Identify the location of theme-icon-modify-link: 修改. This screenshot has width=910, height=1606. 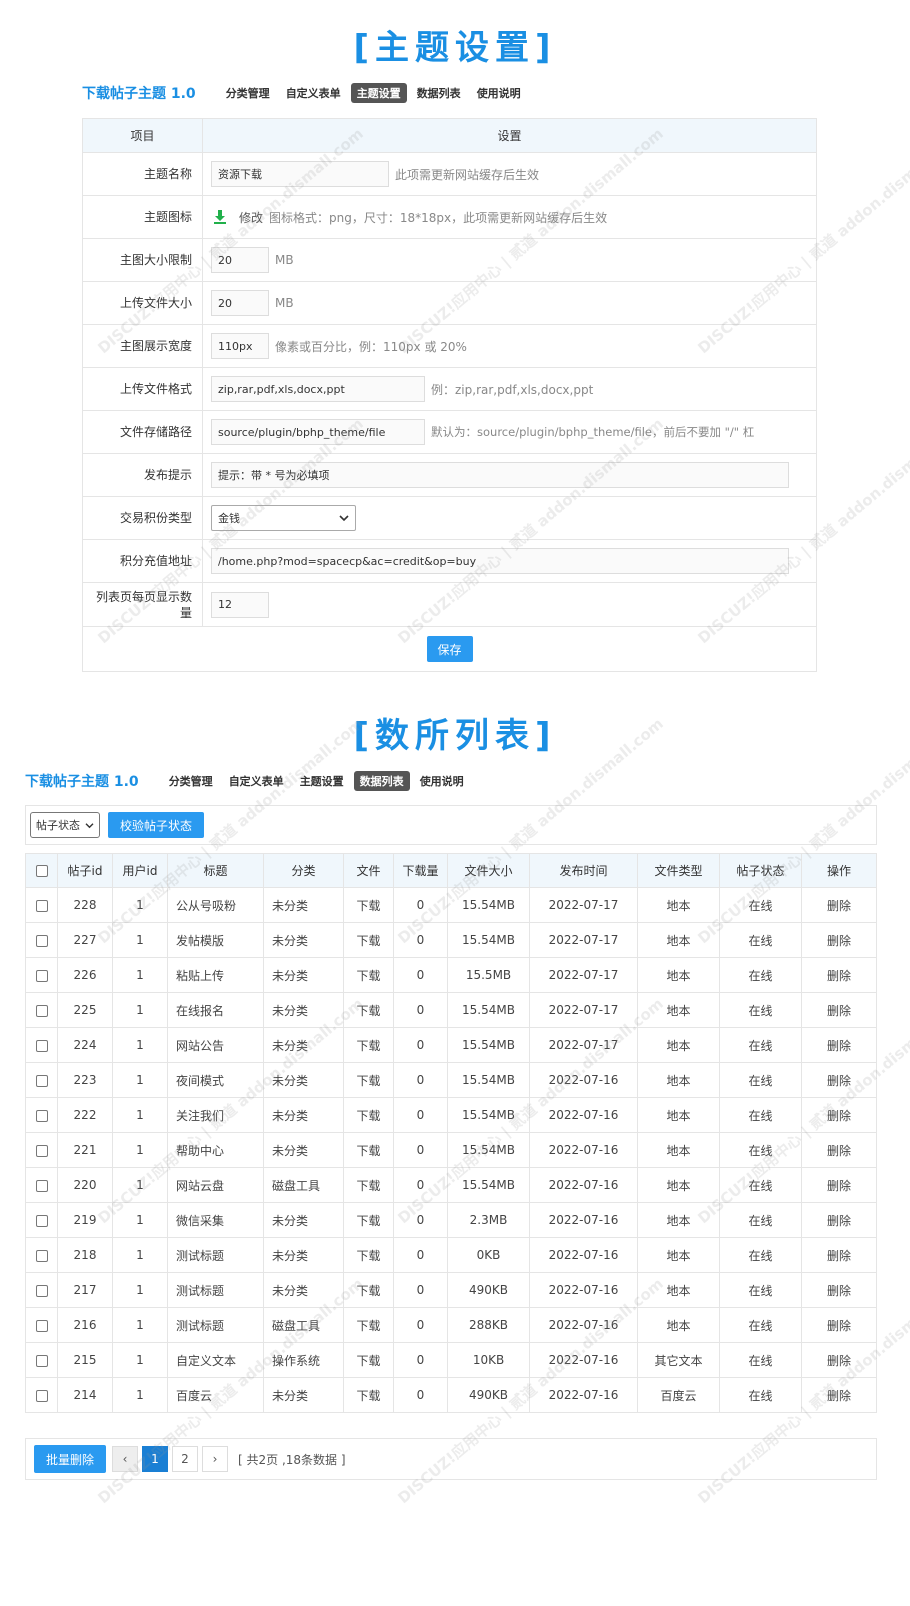
(251, 217).